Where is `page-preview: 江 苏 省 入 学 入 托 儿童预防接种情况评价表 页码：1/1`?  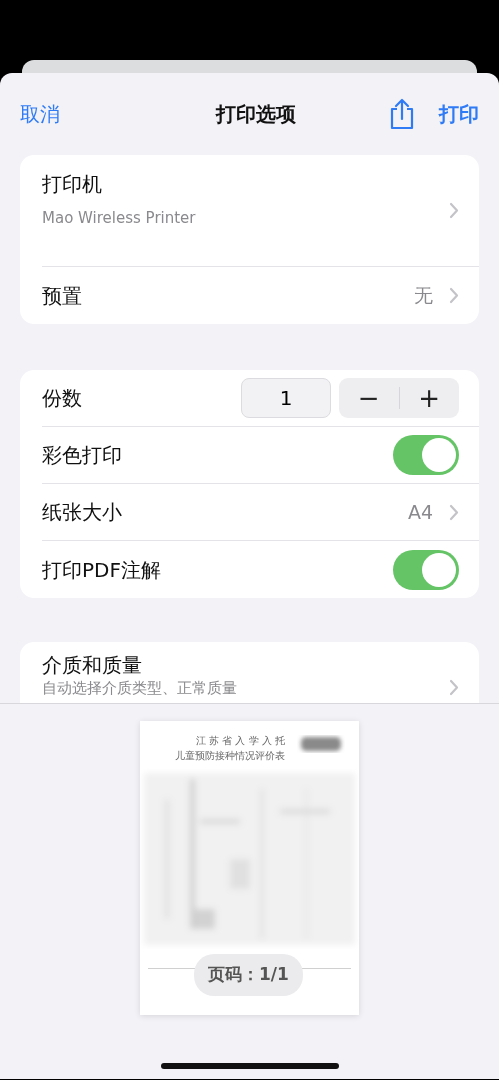
page-preview: 江 苏 省 入 学 入 托 儿童预防接种情况评价表 页码：1/1 is located at coordinates (249, 868).